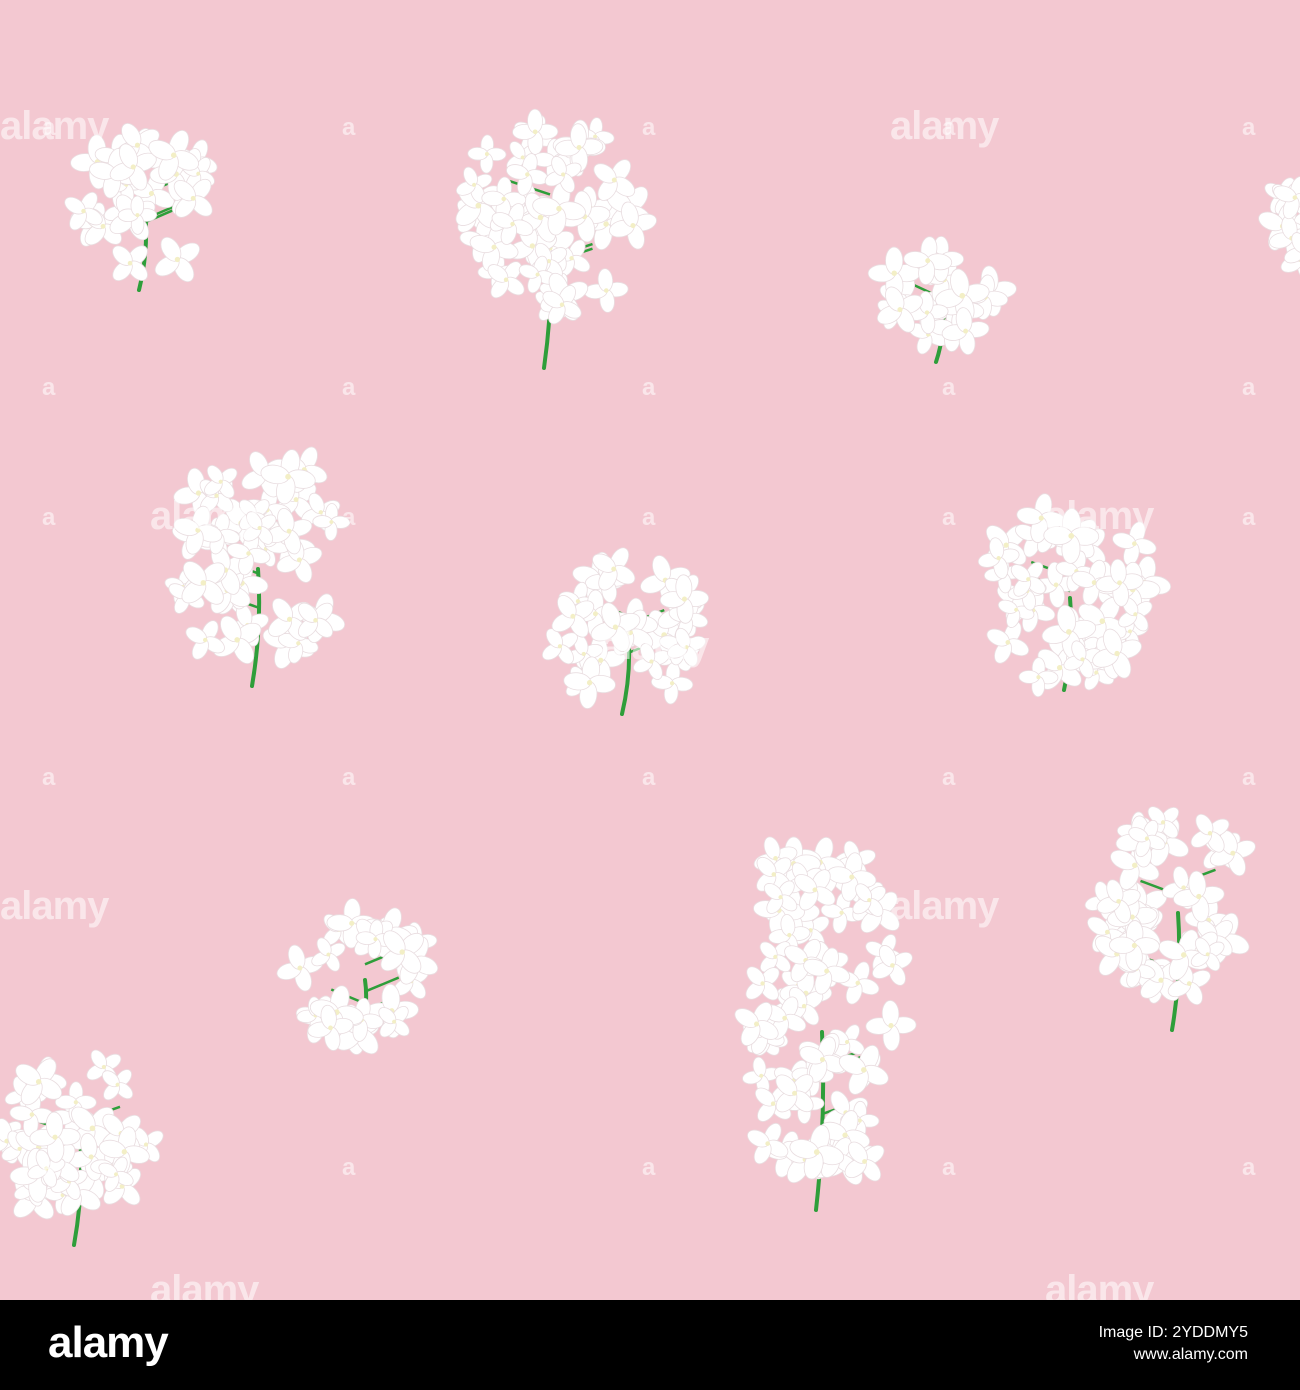 This screenshot has height=1390, width=1300. Describe the element at coordinates (108, 1342) in the screenshot. I see `footer-logo: alamy` at that location.